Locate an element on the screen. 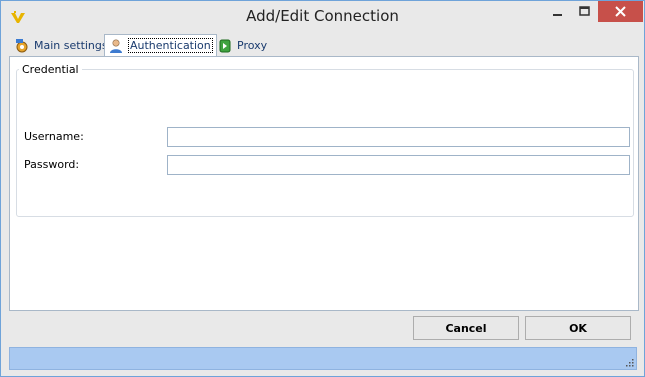 This screenshot has height=377, width=645. close-button is located at coordinates (620, 11).